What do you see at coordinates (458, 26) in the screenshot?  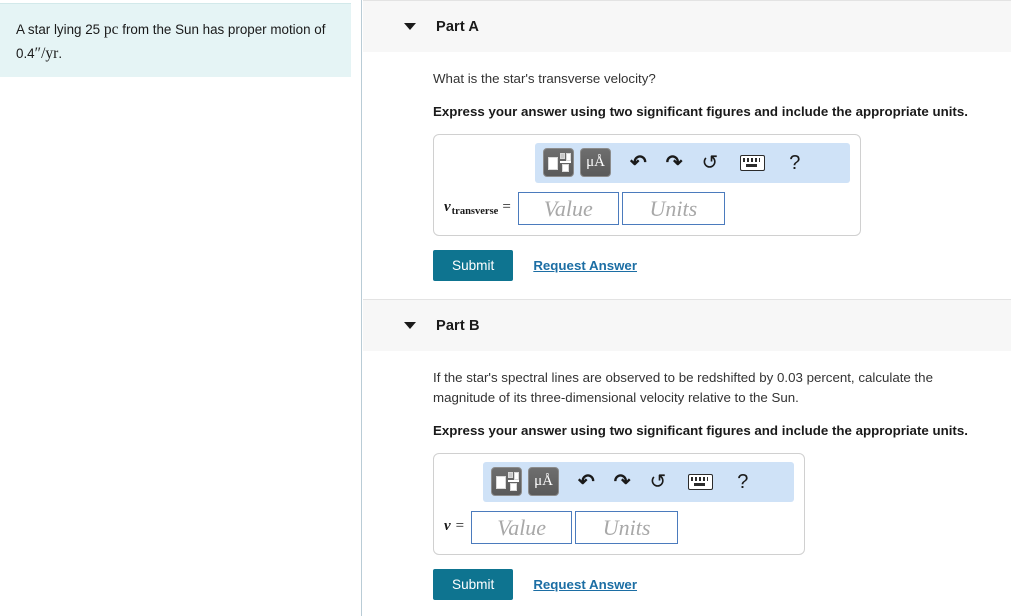 I see `part-a-title: Part A` at bounding box center [458, 26].